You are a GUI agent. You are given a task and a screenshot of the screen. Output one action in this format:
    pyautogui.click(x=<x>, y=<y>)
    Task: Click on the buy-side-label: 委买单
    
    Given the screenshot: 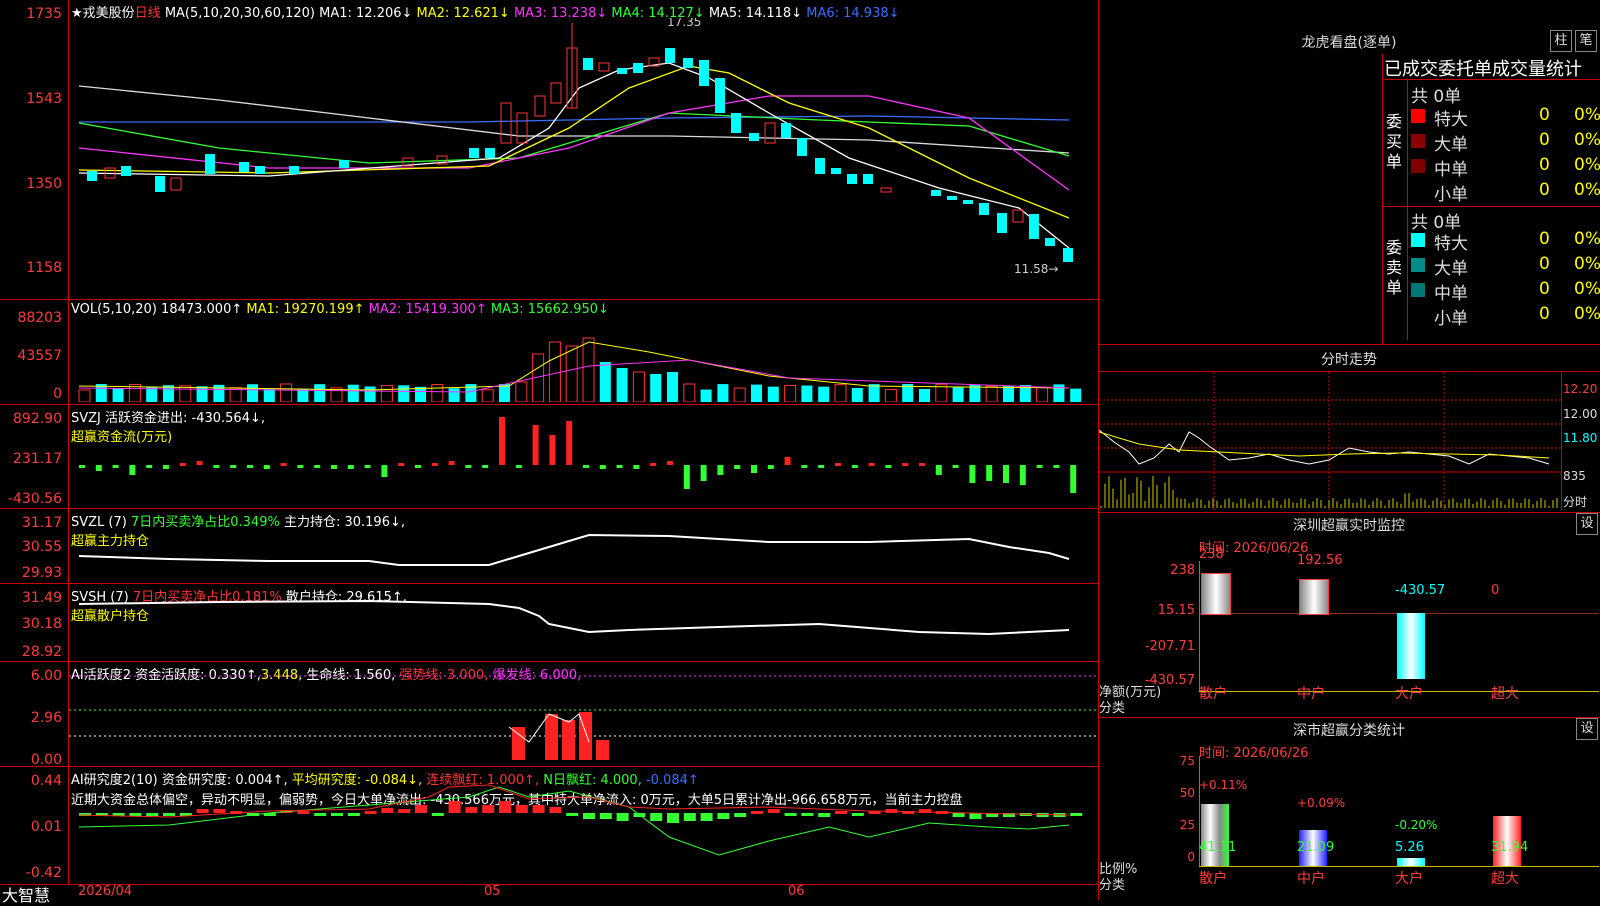 What is the action you would take?
    pyautogui.click(x=1394, y=141)
    